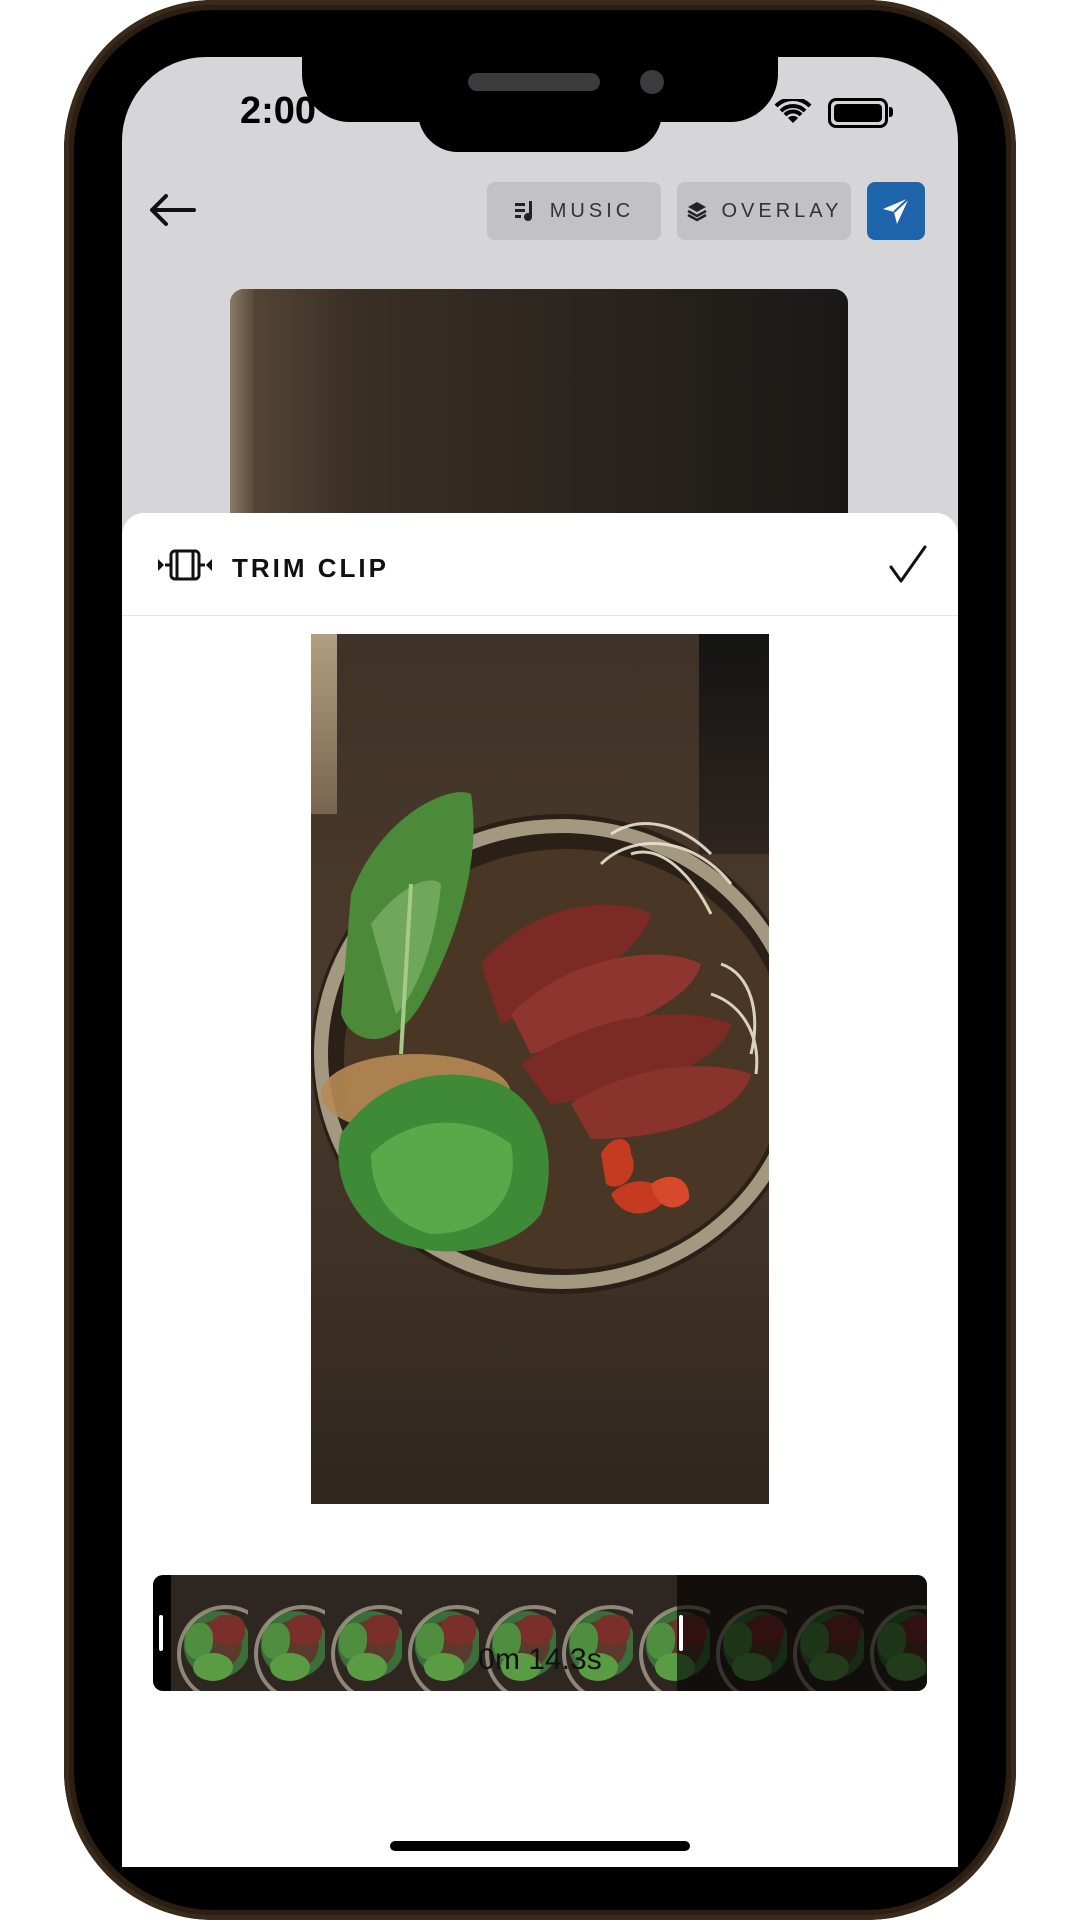  What do you see at coordinates (540, 1043) in the screenshot?
I see `food-bowl-image` at bounding box center [540, 1043].